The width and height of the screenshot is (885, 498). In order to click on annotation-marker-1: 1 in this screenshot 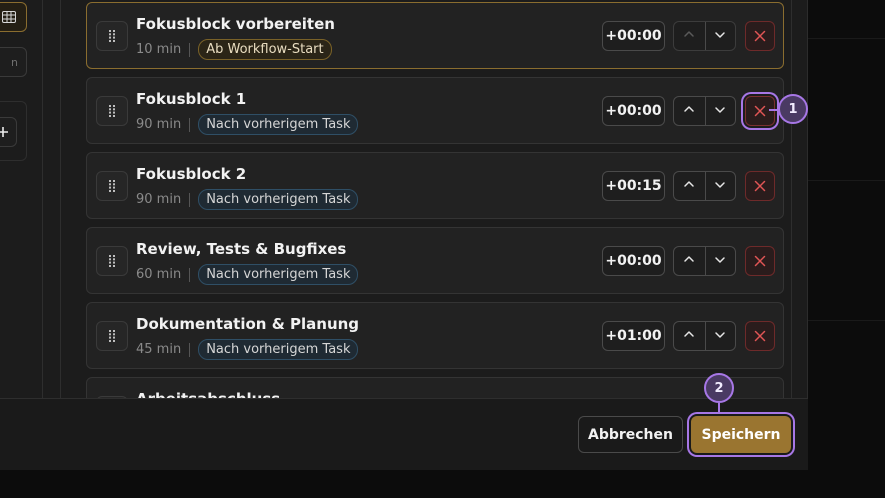, I will do `click(793, 109)`.